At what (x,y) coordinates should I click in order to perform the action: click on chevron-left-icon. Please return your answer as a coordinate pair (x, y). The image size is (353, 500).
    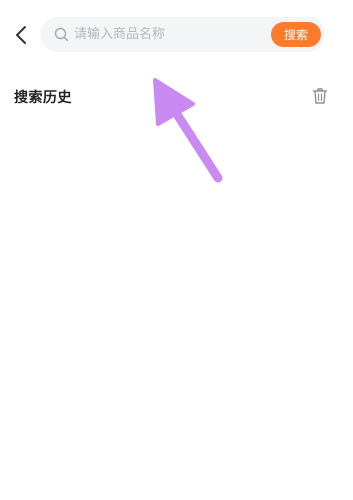
    Looking at the image, I should click on (21, 35).